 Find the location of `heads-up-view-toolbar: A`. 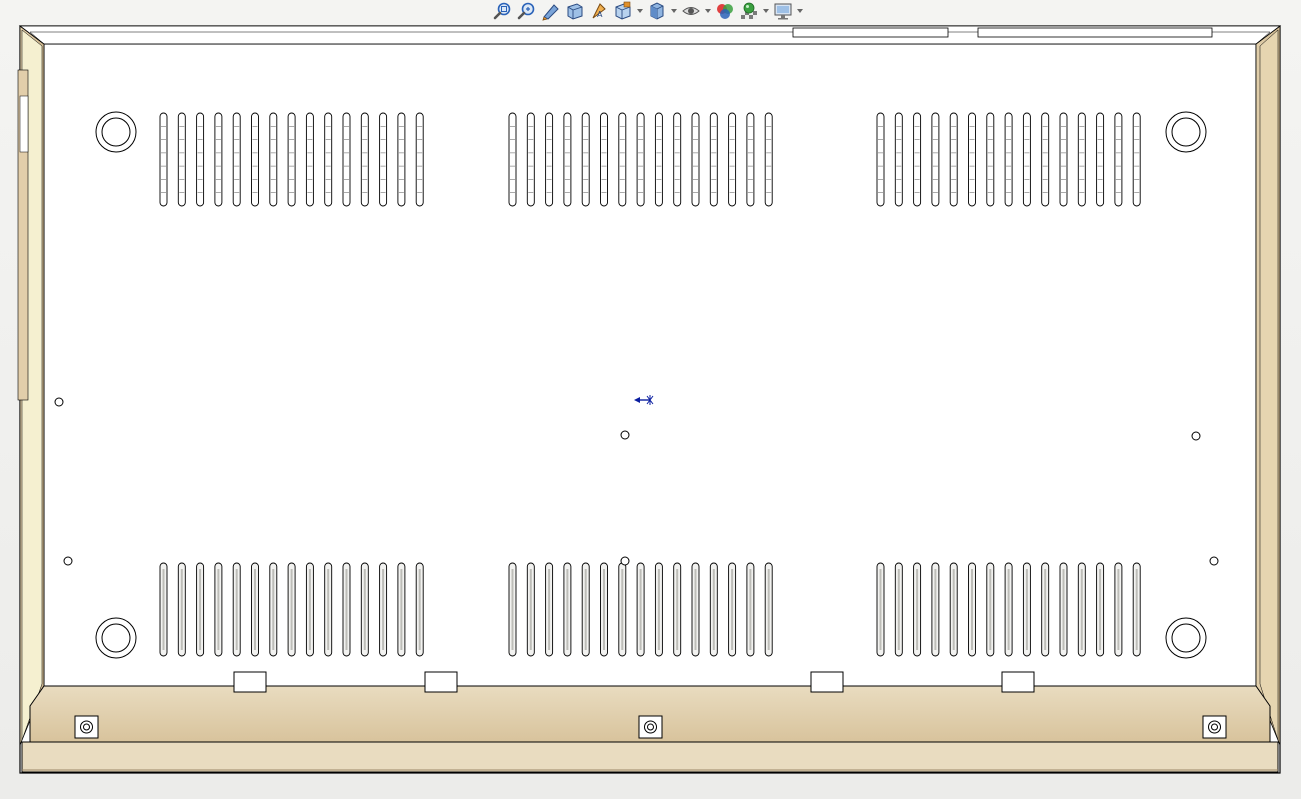

heads-up-view-toolbar: A is located at coordinates (672, 11).